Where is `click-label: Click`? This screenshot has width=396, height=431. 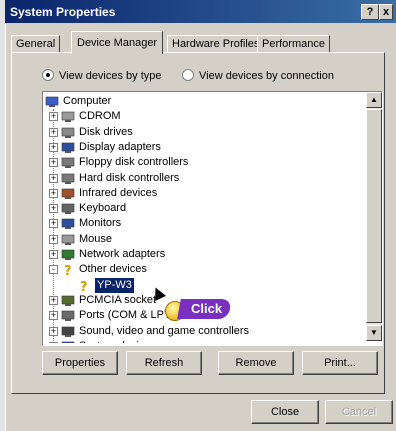
click-label: Click is located at coordinates (204, 309).